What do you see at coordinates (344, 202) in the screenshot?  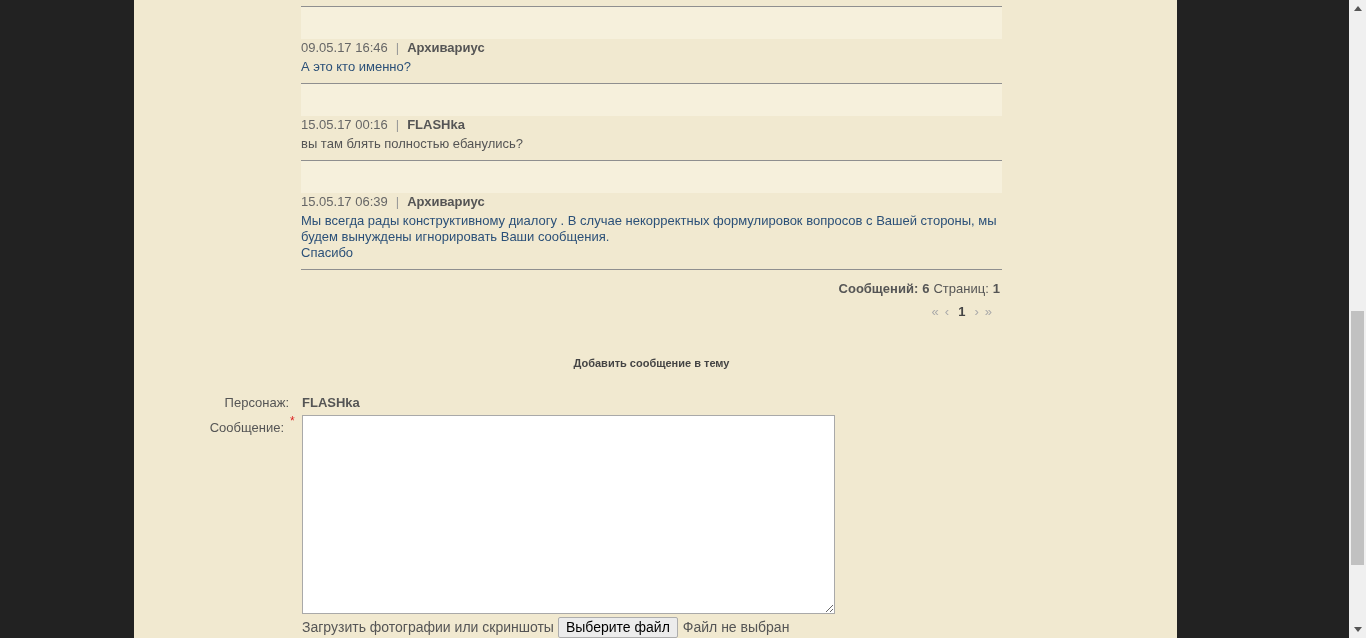 I see `post-date: 15.05.17 06:39` at bounding box center [344, 202].